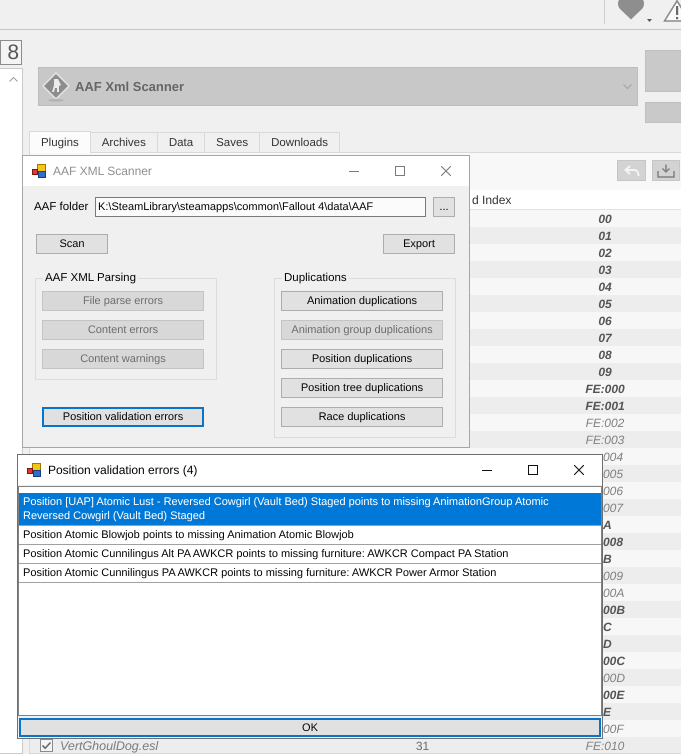 This screenshot has width=681, height=754. I want to click on mod-index: 005, so click(613, 474).